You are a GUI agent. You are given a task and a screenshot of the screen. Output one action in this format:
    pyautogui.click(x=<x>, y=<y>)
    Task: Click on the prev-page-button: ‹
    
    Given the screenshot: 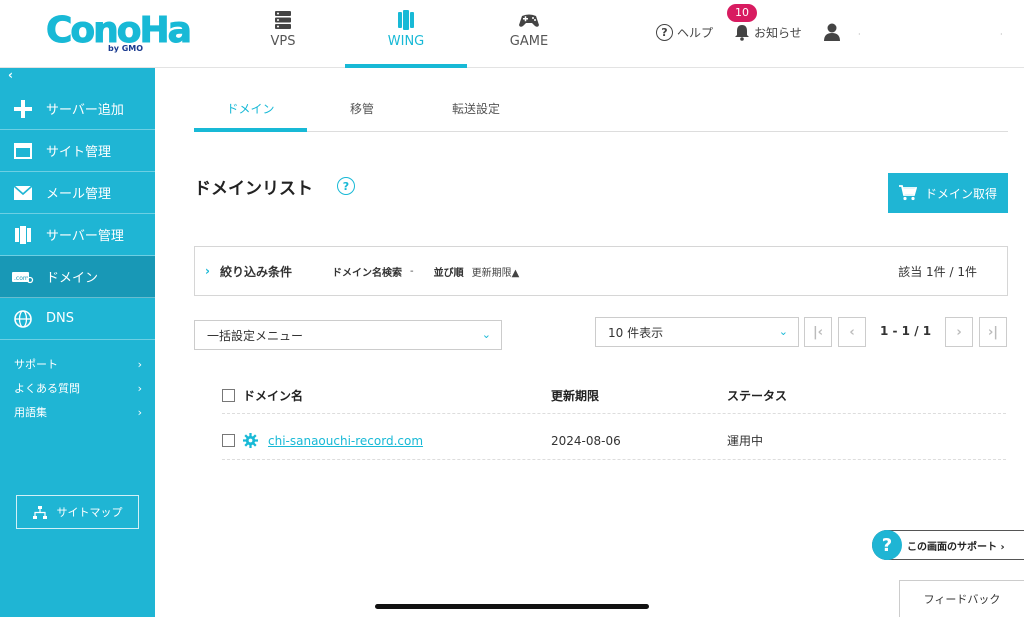 What is the action you would take?
    pyautogui.click(x=852, y=332)
    